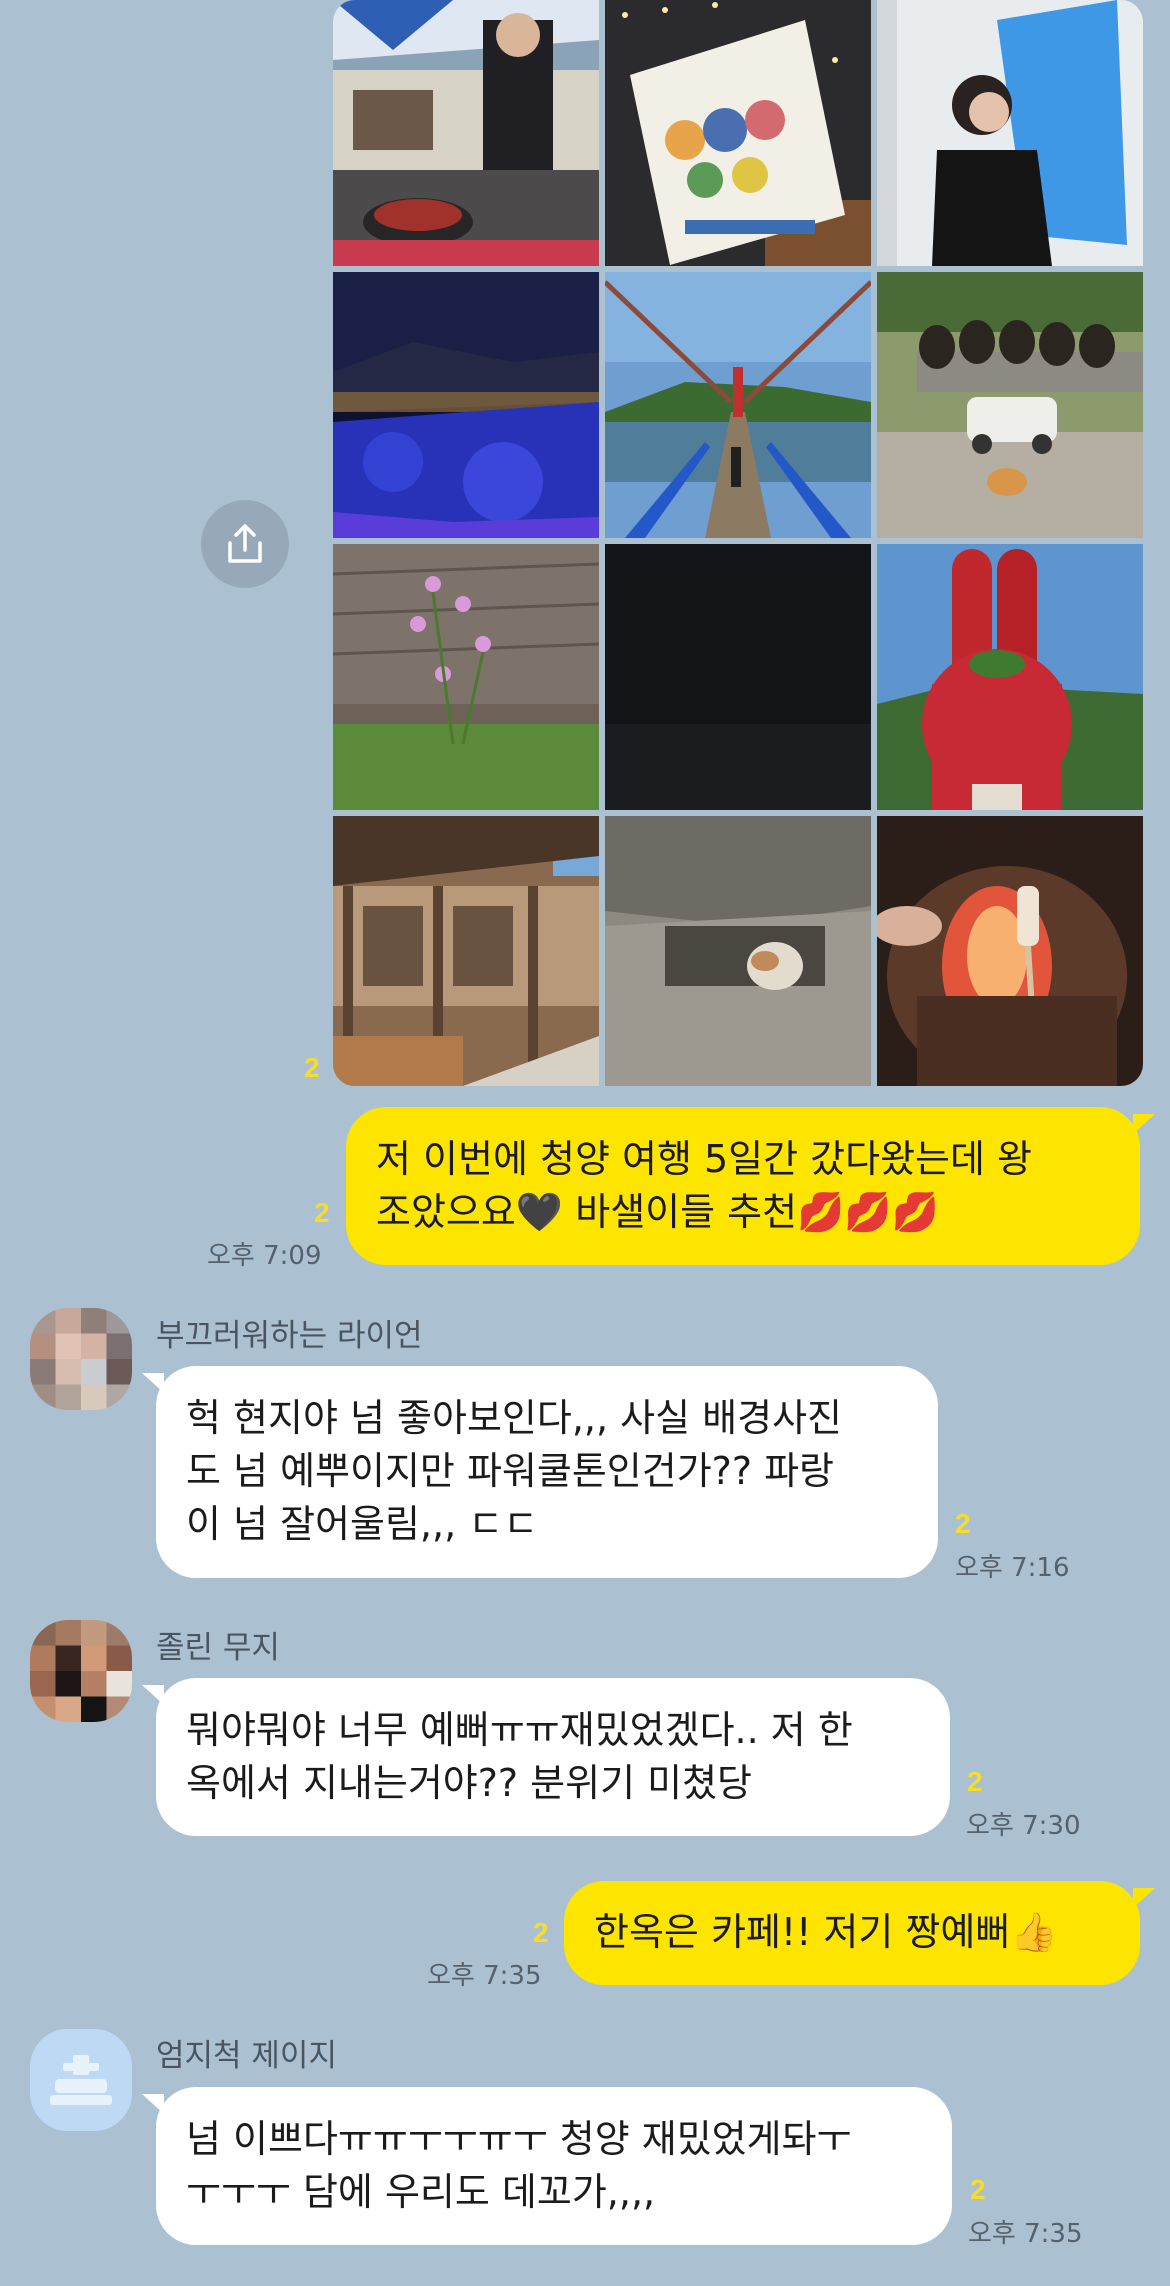 Image resolution: width=1170 pixels, height=2286 pixels. I want to click on message-bubble: 저 이번에 청양 여행 5일간 갔다왔는데 왕 조았으요🖤 바샐이들 추천💋💋💋, so click(743, 1186).